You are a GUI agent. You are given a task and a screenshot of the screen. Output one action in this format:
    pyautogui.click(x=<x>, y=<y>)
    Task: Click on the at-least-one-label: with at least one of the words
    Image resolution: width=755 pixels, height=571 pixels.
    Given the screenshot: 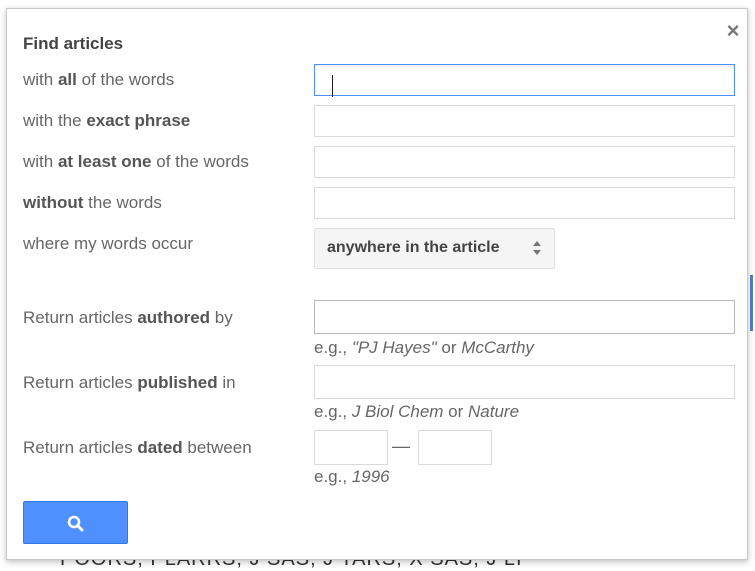 What is the action you would take?
    pyautogui.click(x=136, y=161)
    